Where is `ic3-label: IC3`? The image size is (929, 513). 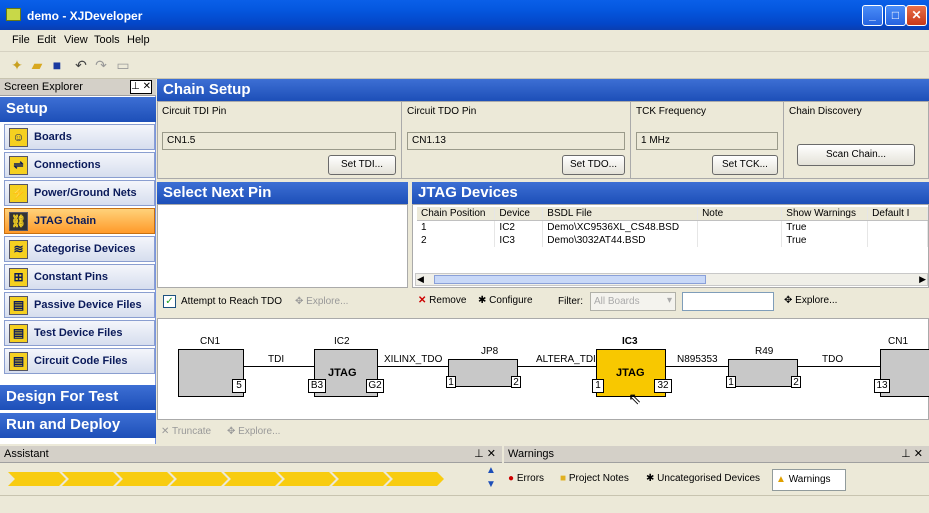
ic3-label: IC3 is located at coordinates (630, 341).